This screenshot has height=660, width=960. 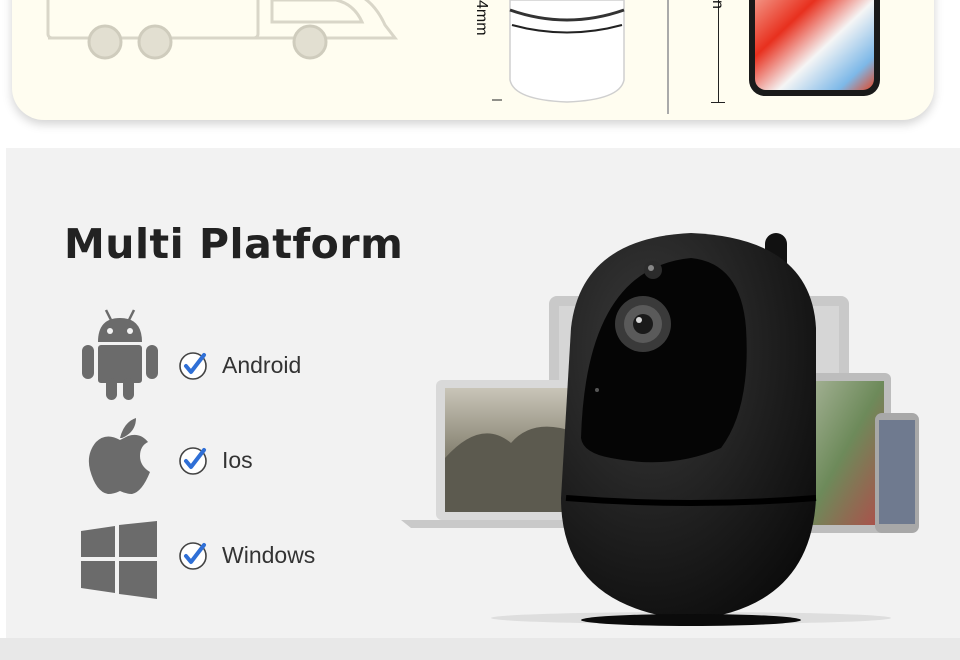 What do you see at coordinates (119, 560) in the screenshot?
I see `windows-icon` at bounding box center [119, 560].